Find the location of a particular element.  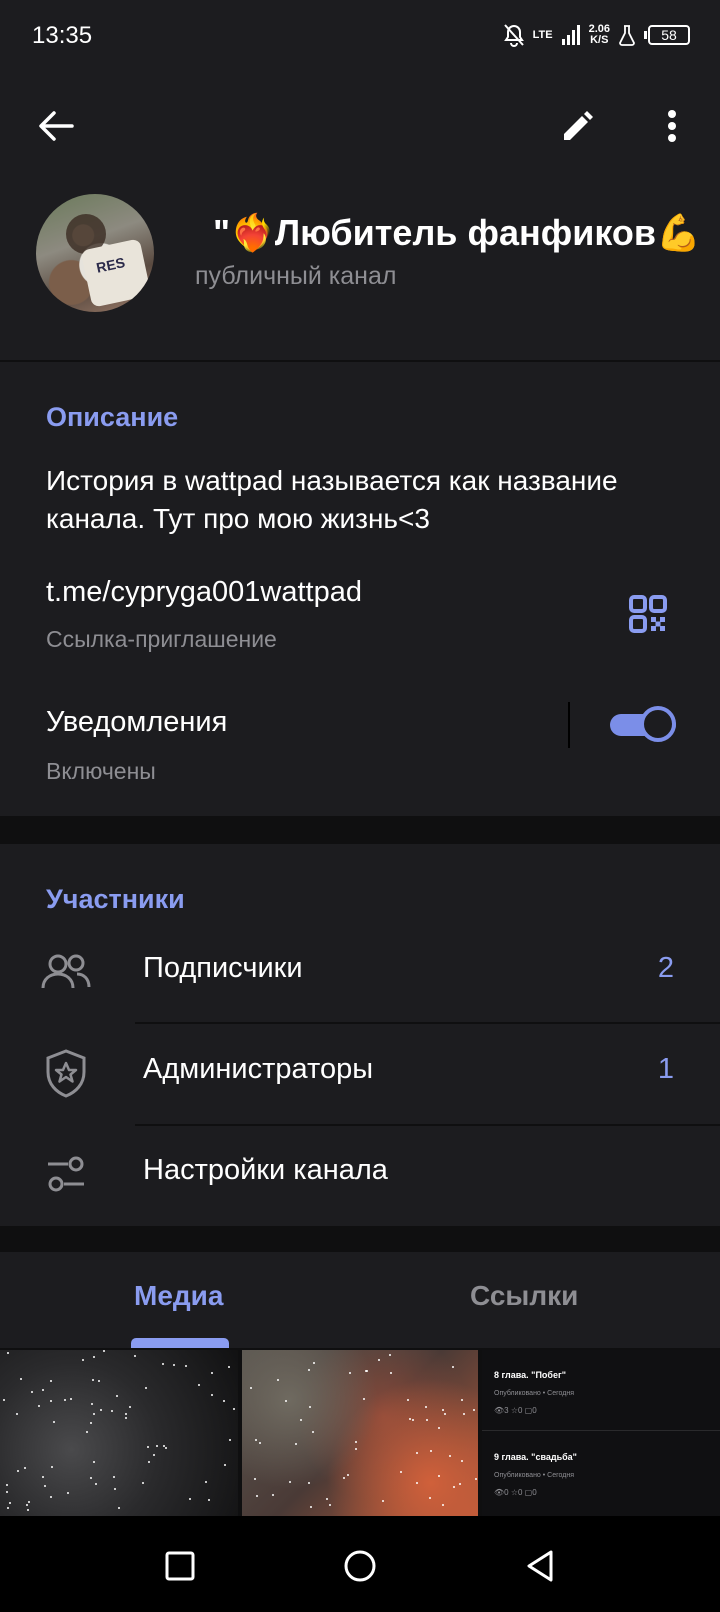

settings-sliders-icon is located at coordinates (66, 1174).